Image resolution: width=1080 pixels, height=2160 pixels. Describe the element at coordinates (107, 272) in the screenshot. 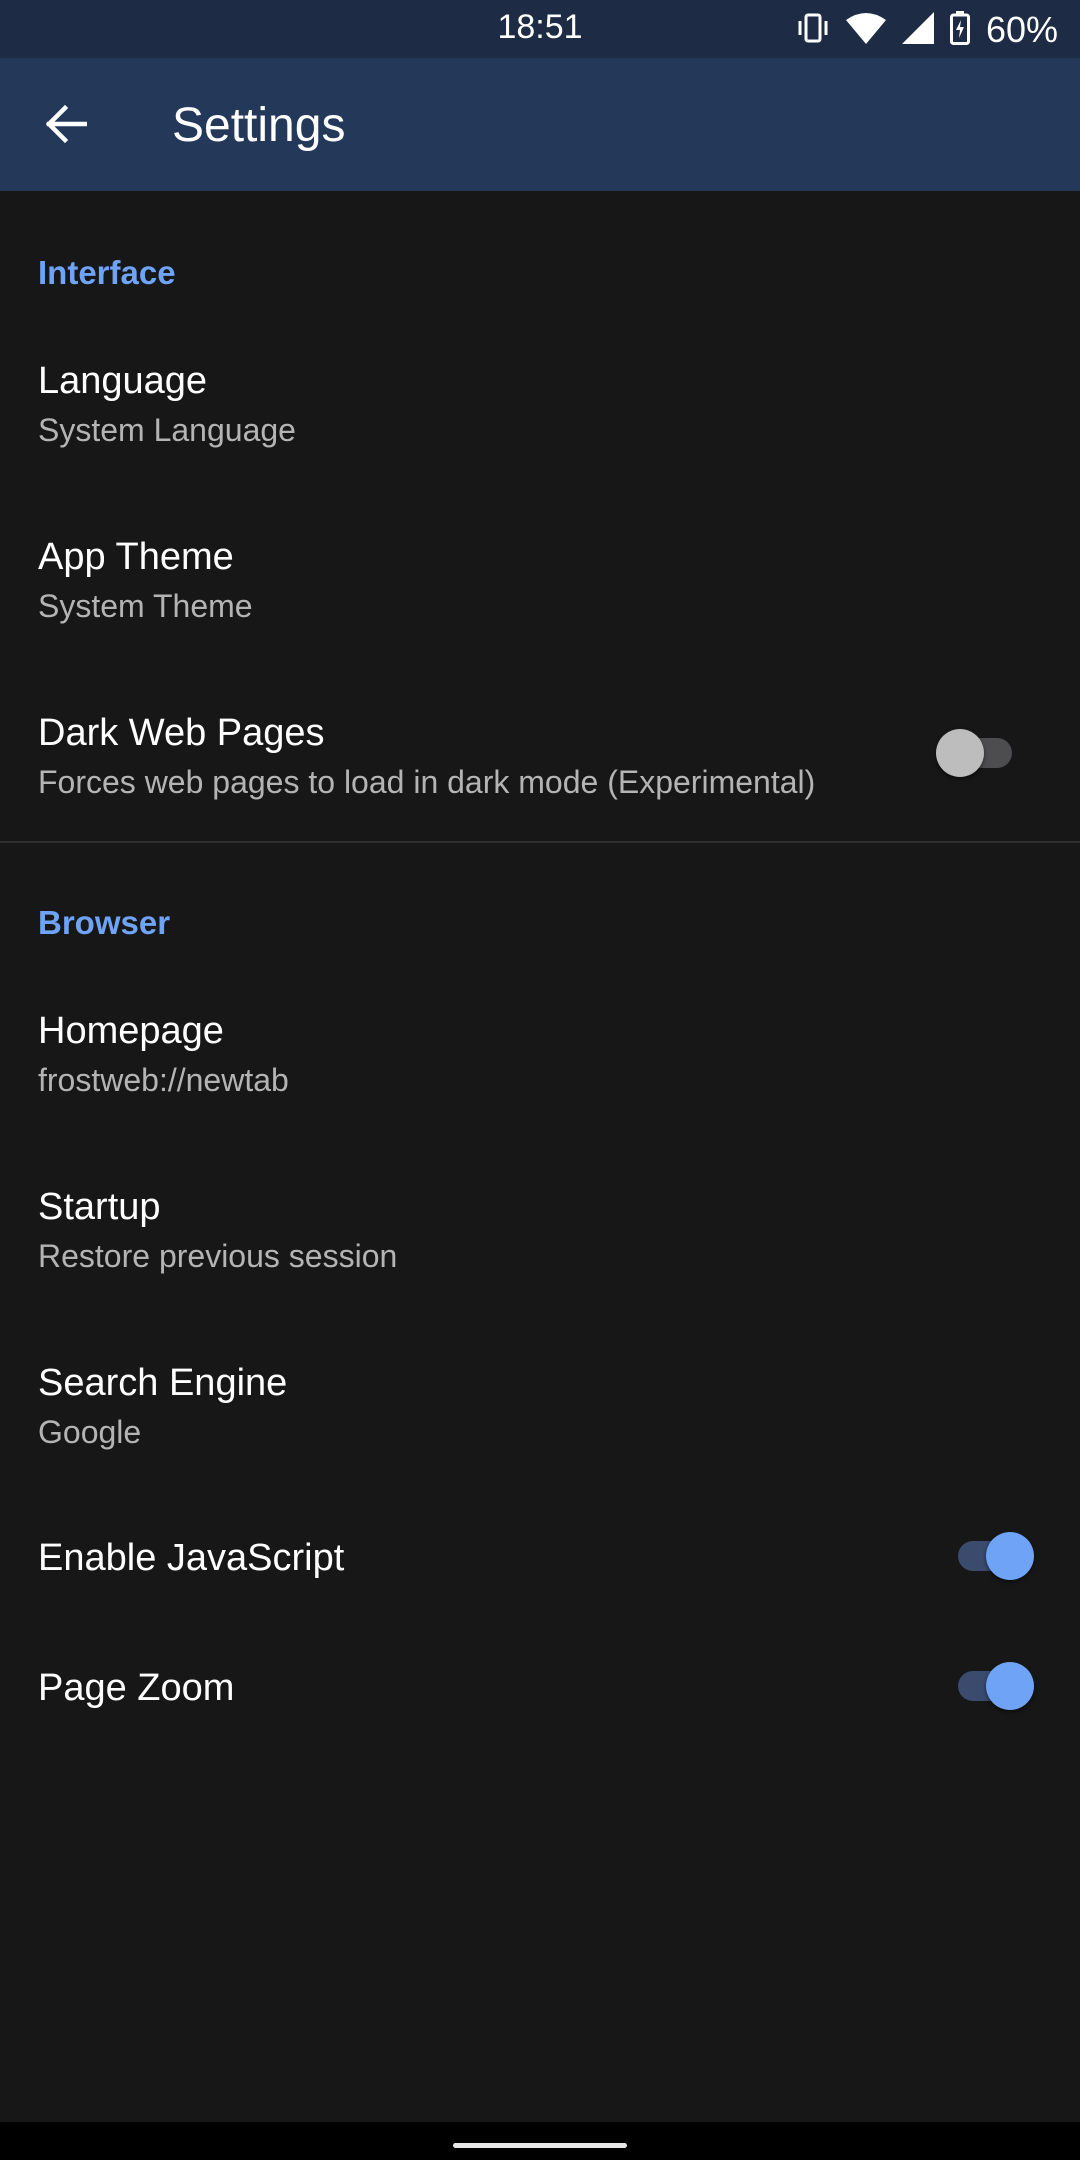

I see `section-header-interface: Interface` at that location.